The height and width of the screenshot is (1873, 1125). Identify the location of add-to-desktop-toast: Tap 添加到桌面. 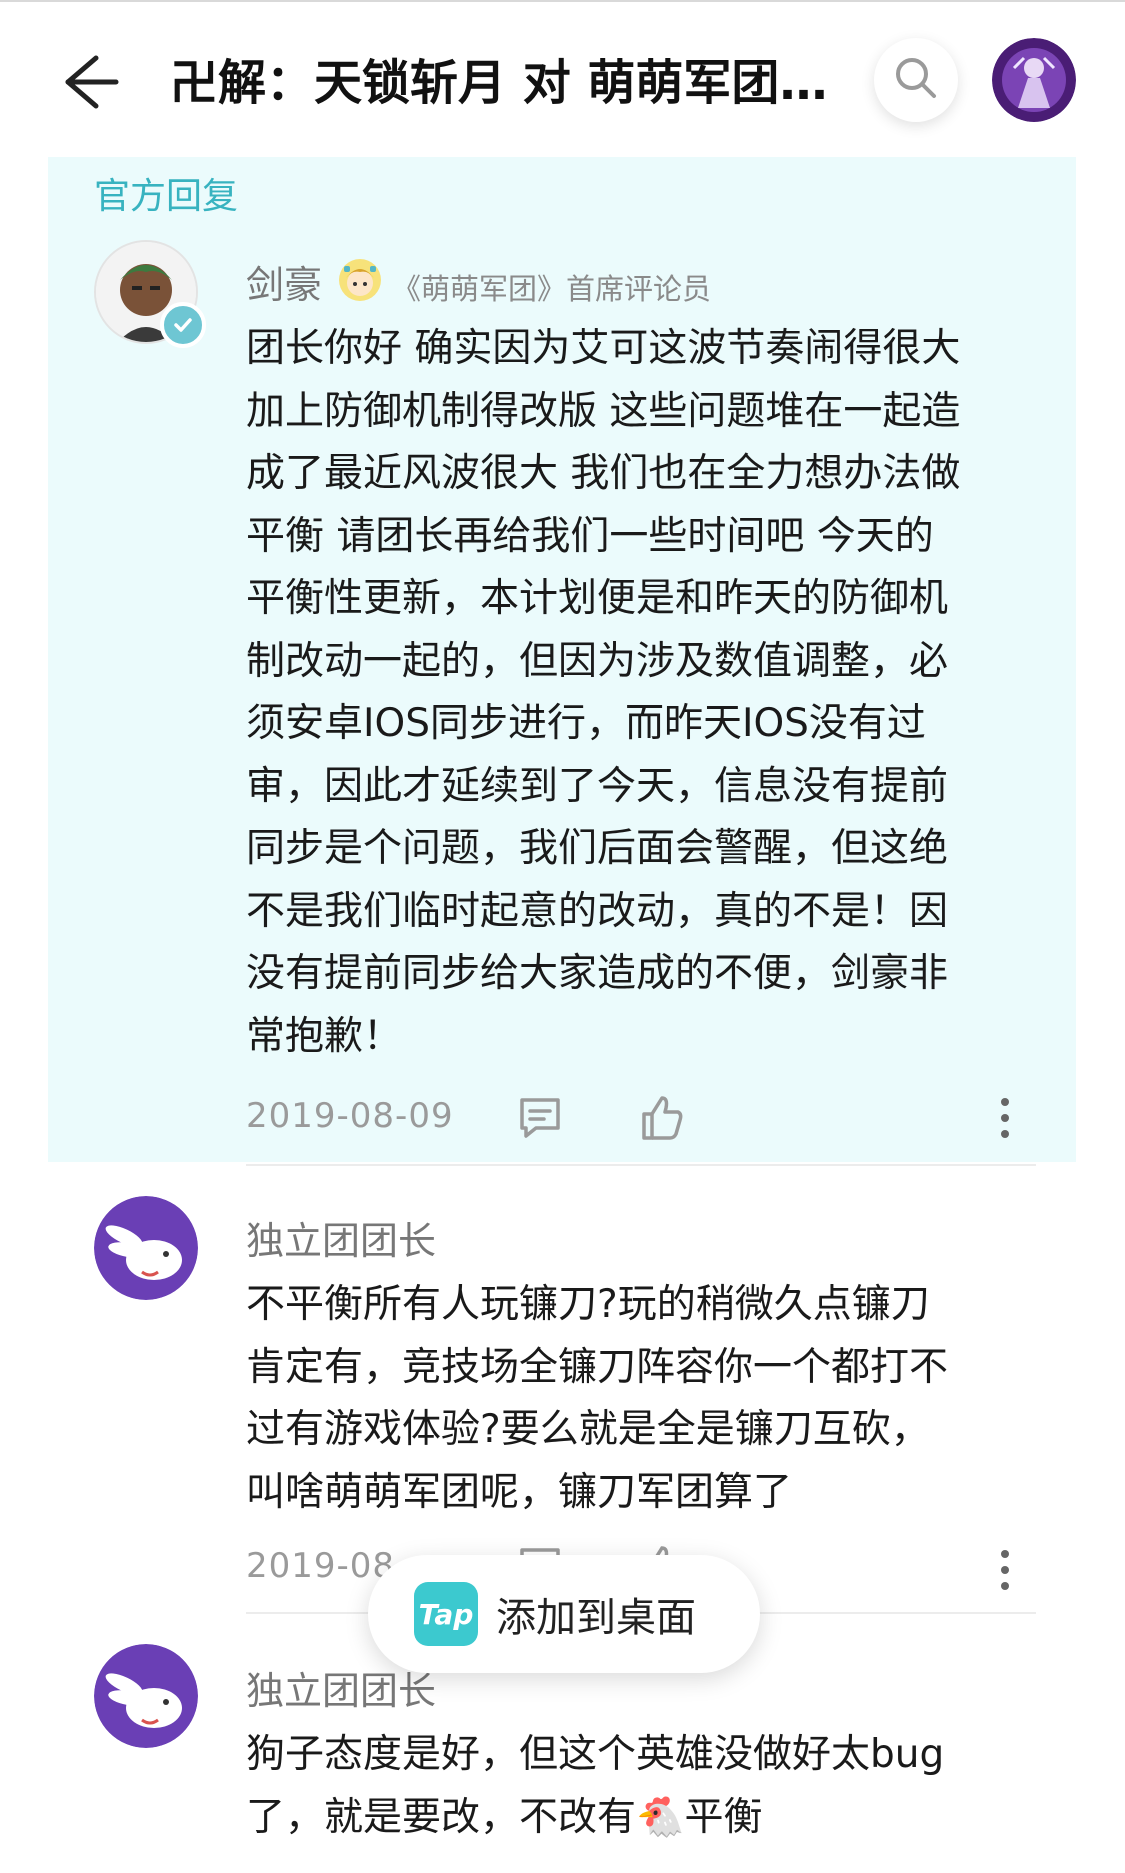
(564, 1614).